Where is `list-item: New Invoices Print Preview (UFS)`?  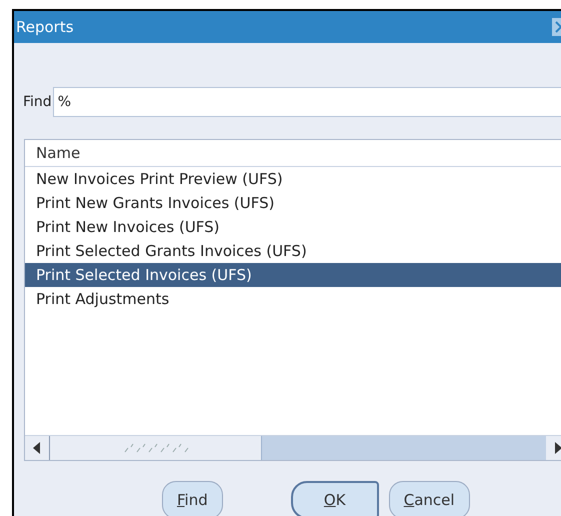 list-item: New Invoices Print Preview (UFS) is located at coordinates (293, 179).